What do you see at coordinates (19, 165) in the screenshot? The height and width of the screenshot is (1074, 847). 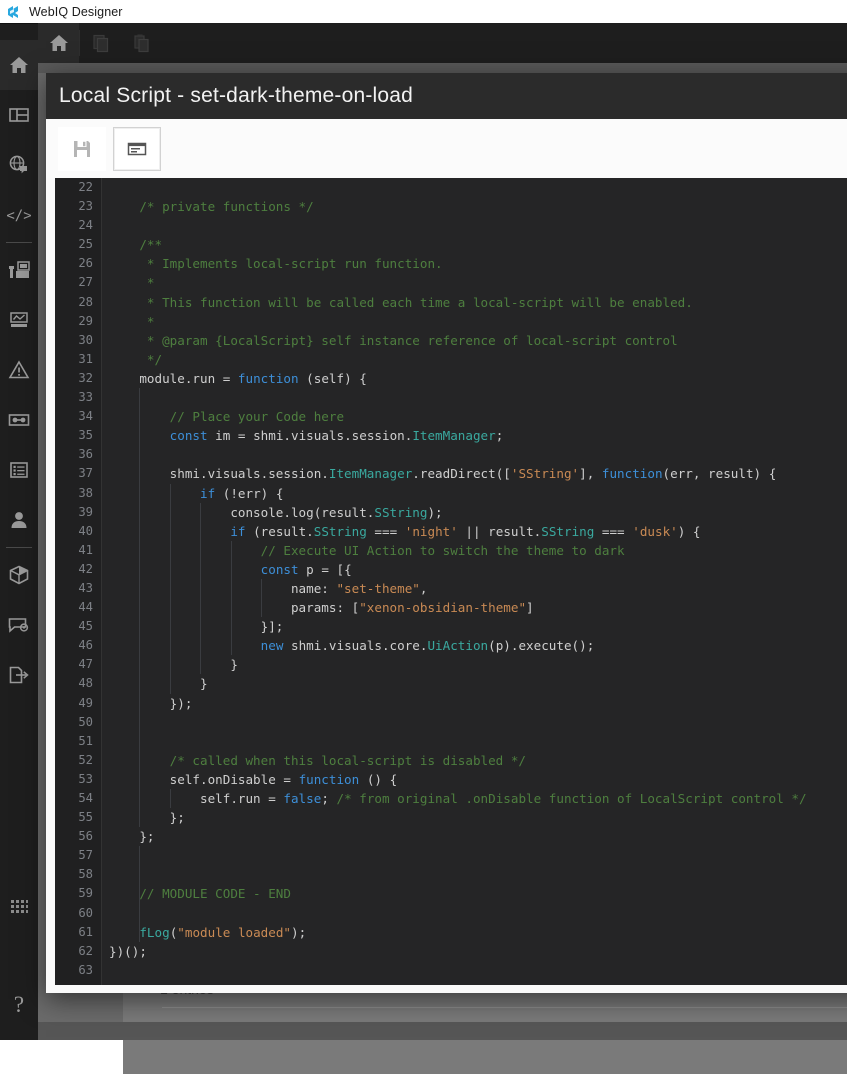 I see `sidebar-item-localization` at bounding box center [19, 165].